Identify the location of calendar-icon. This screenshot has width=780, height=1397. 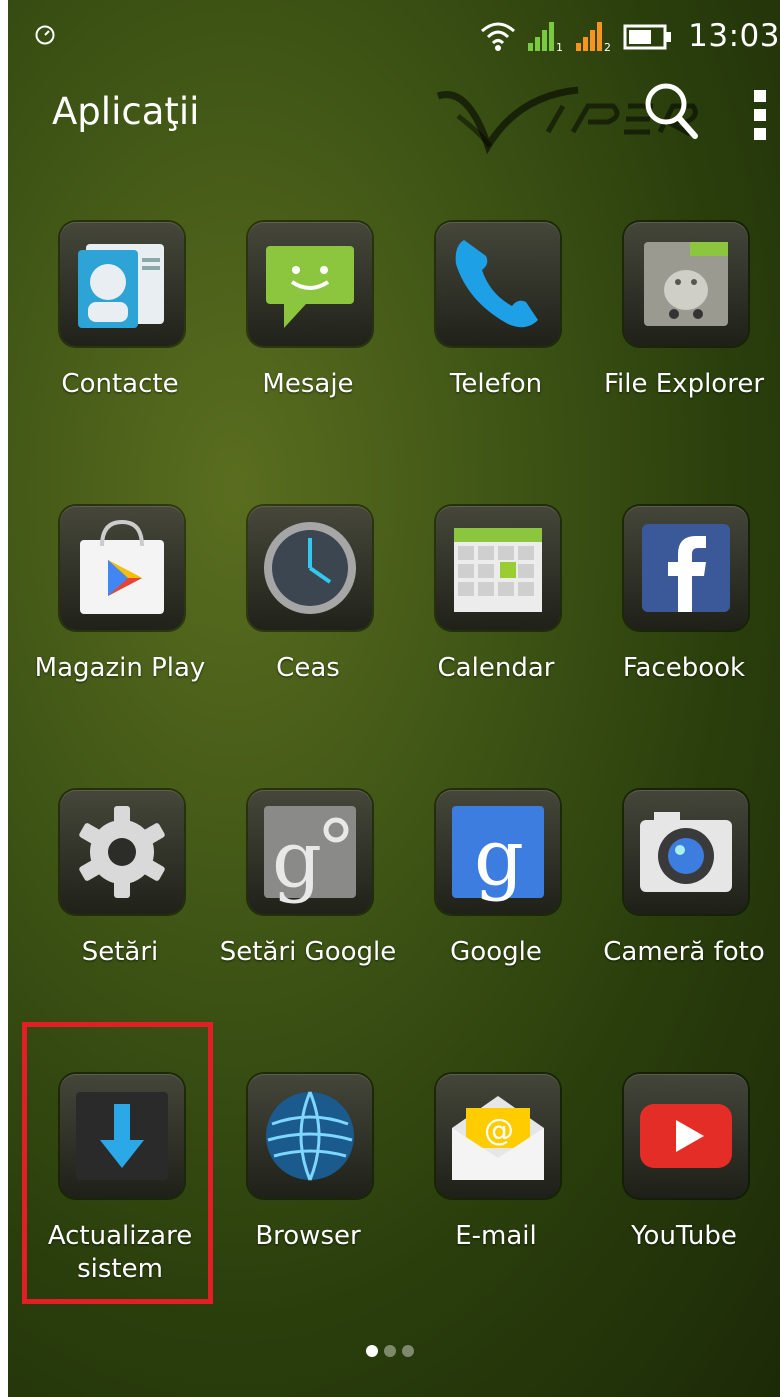
(498, 570).